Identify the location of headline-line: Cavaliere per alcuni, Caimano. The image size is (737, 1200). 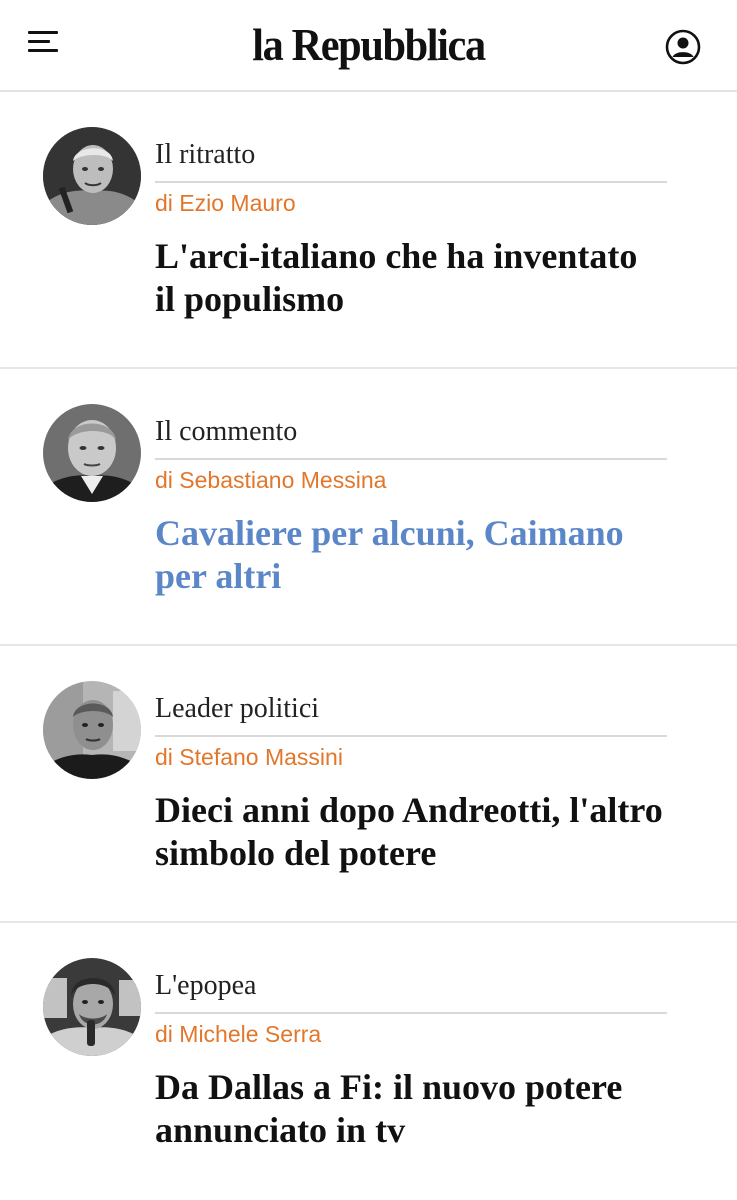
(389, 533).